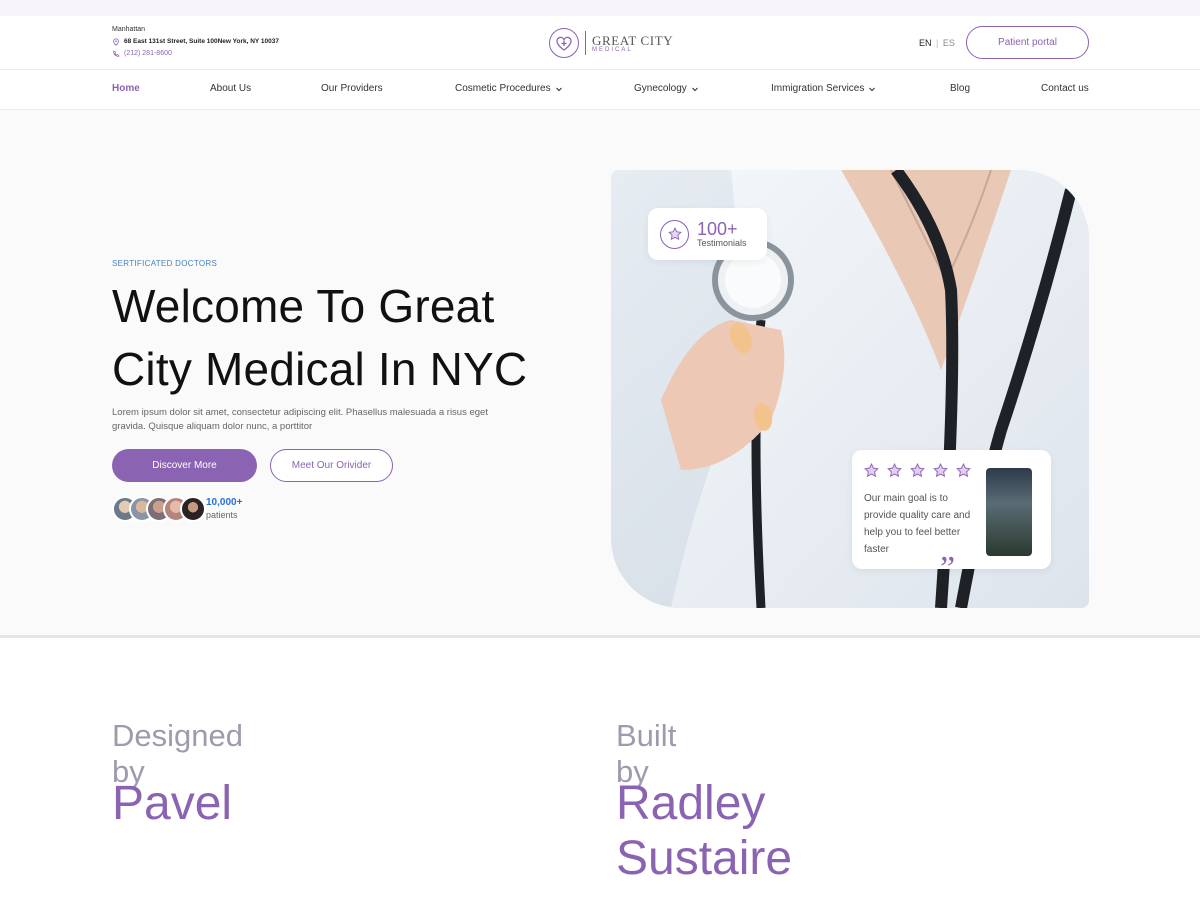  What do you see at coordinates (948, 568) in the screenshot?
I see `quote-icon: ”` at bounding box center [948, 568].